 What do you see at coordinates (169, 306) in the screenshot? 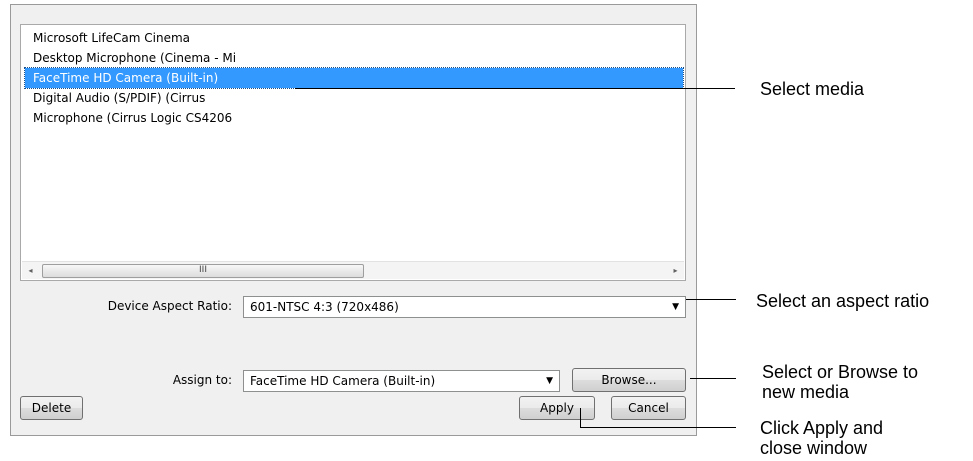
I see `aspect-ratio-label: Device Aspect Ratio:` at bounding box center [169, 306].